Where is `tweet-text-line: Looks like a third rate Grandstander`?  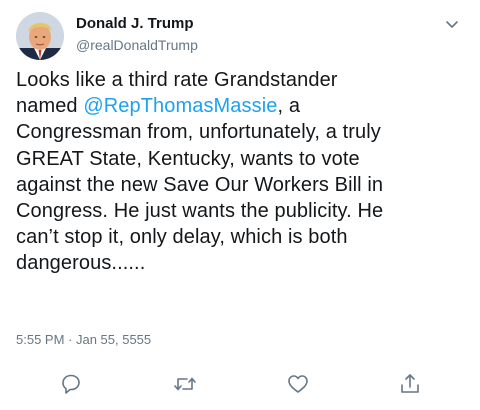
tweet-text-line: Looks like a third rate Grandstander is located at coordinates (177, 80).